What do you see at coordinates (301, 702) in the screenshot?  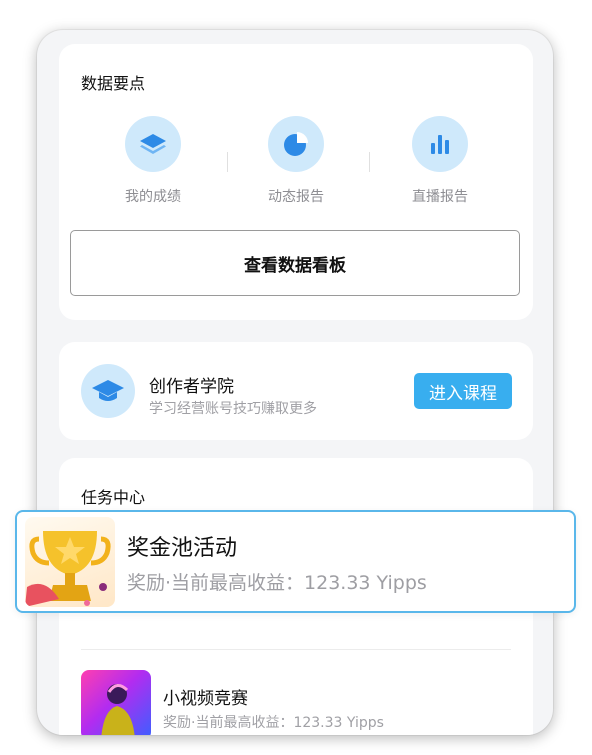 I see `task-item-video-contest: 小视频竞赛 奖励·当前最高收益：123.33 Yipps` at bounding box center [301, 702].